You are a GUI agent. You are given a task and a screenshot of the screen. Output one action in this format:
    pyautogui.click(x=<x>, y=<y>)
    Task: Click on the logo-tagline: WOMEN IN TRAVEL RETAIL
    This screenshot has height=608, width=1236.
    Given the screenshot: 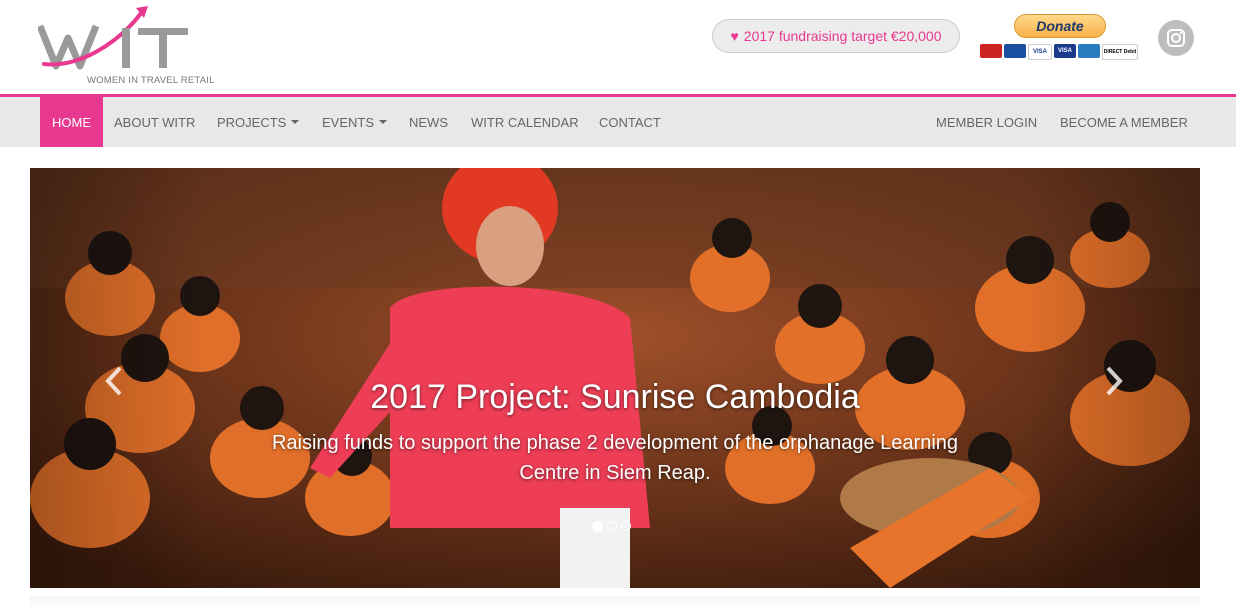 What is the action you would take?
    pyautogui.click(x=151, y=80)
    